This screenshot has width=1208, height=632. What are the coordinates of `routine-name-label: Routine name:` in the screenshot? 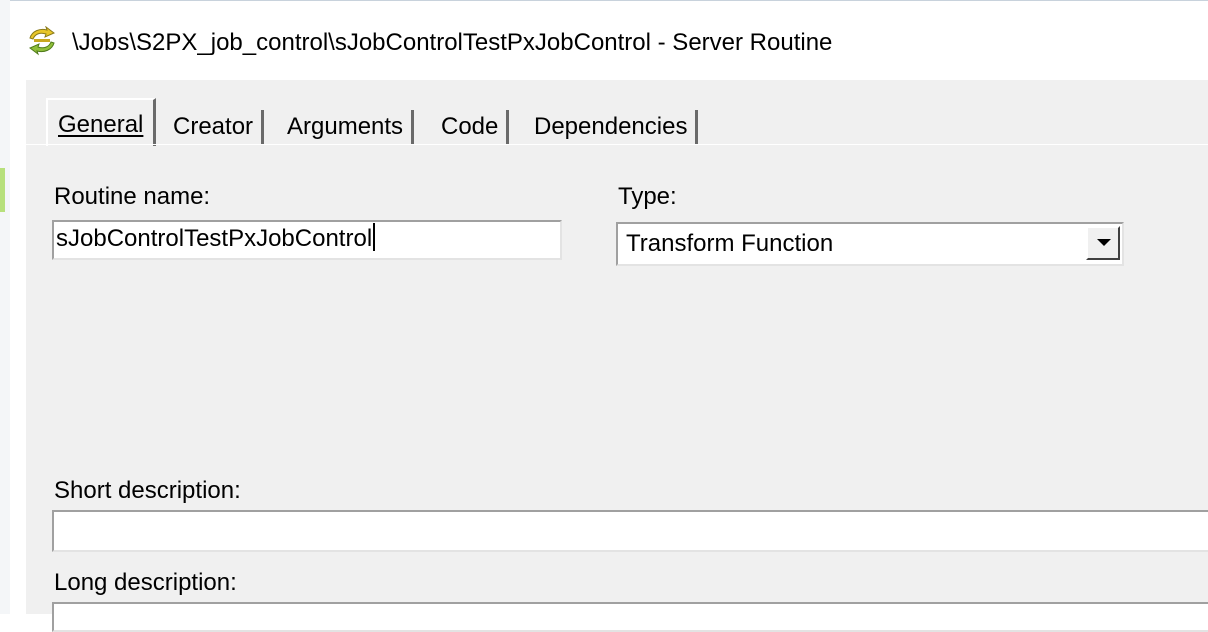 It's located at (132, 196).